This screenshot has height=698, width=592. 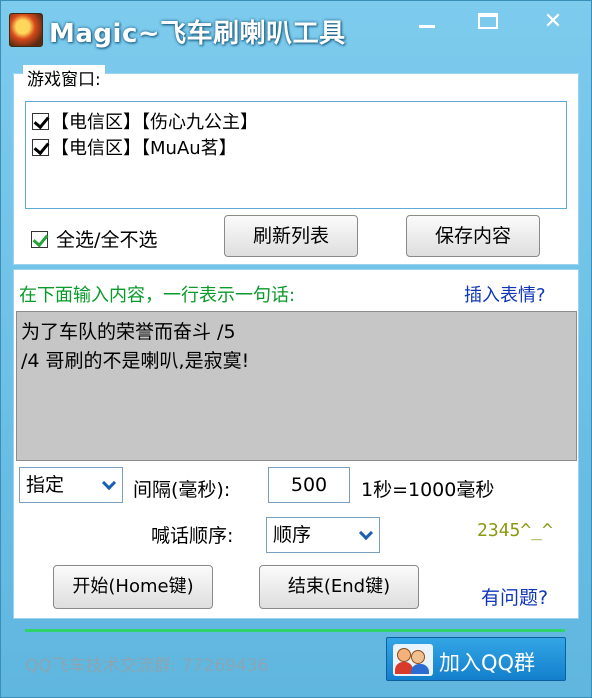 I want to click on message-line: /4 哥刷的不是喇叭,是寂寞!, so click(x=135, y=361).